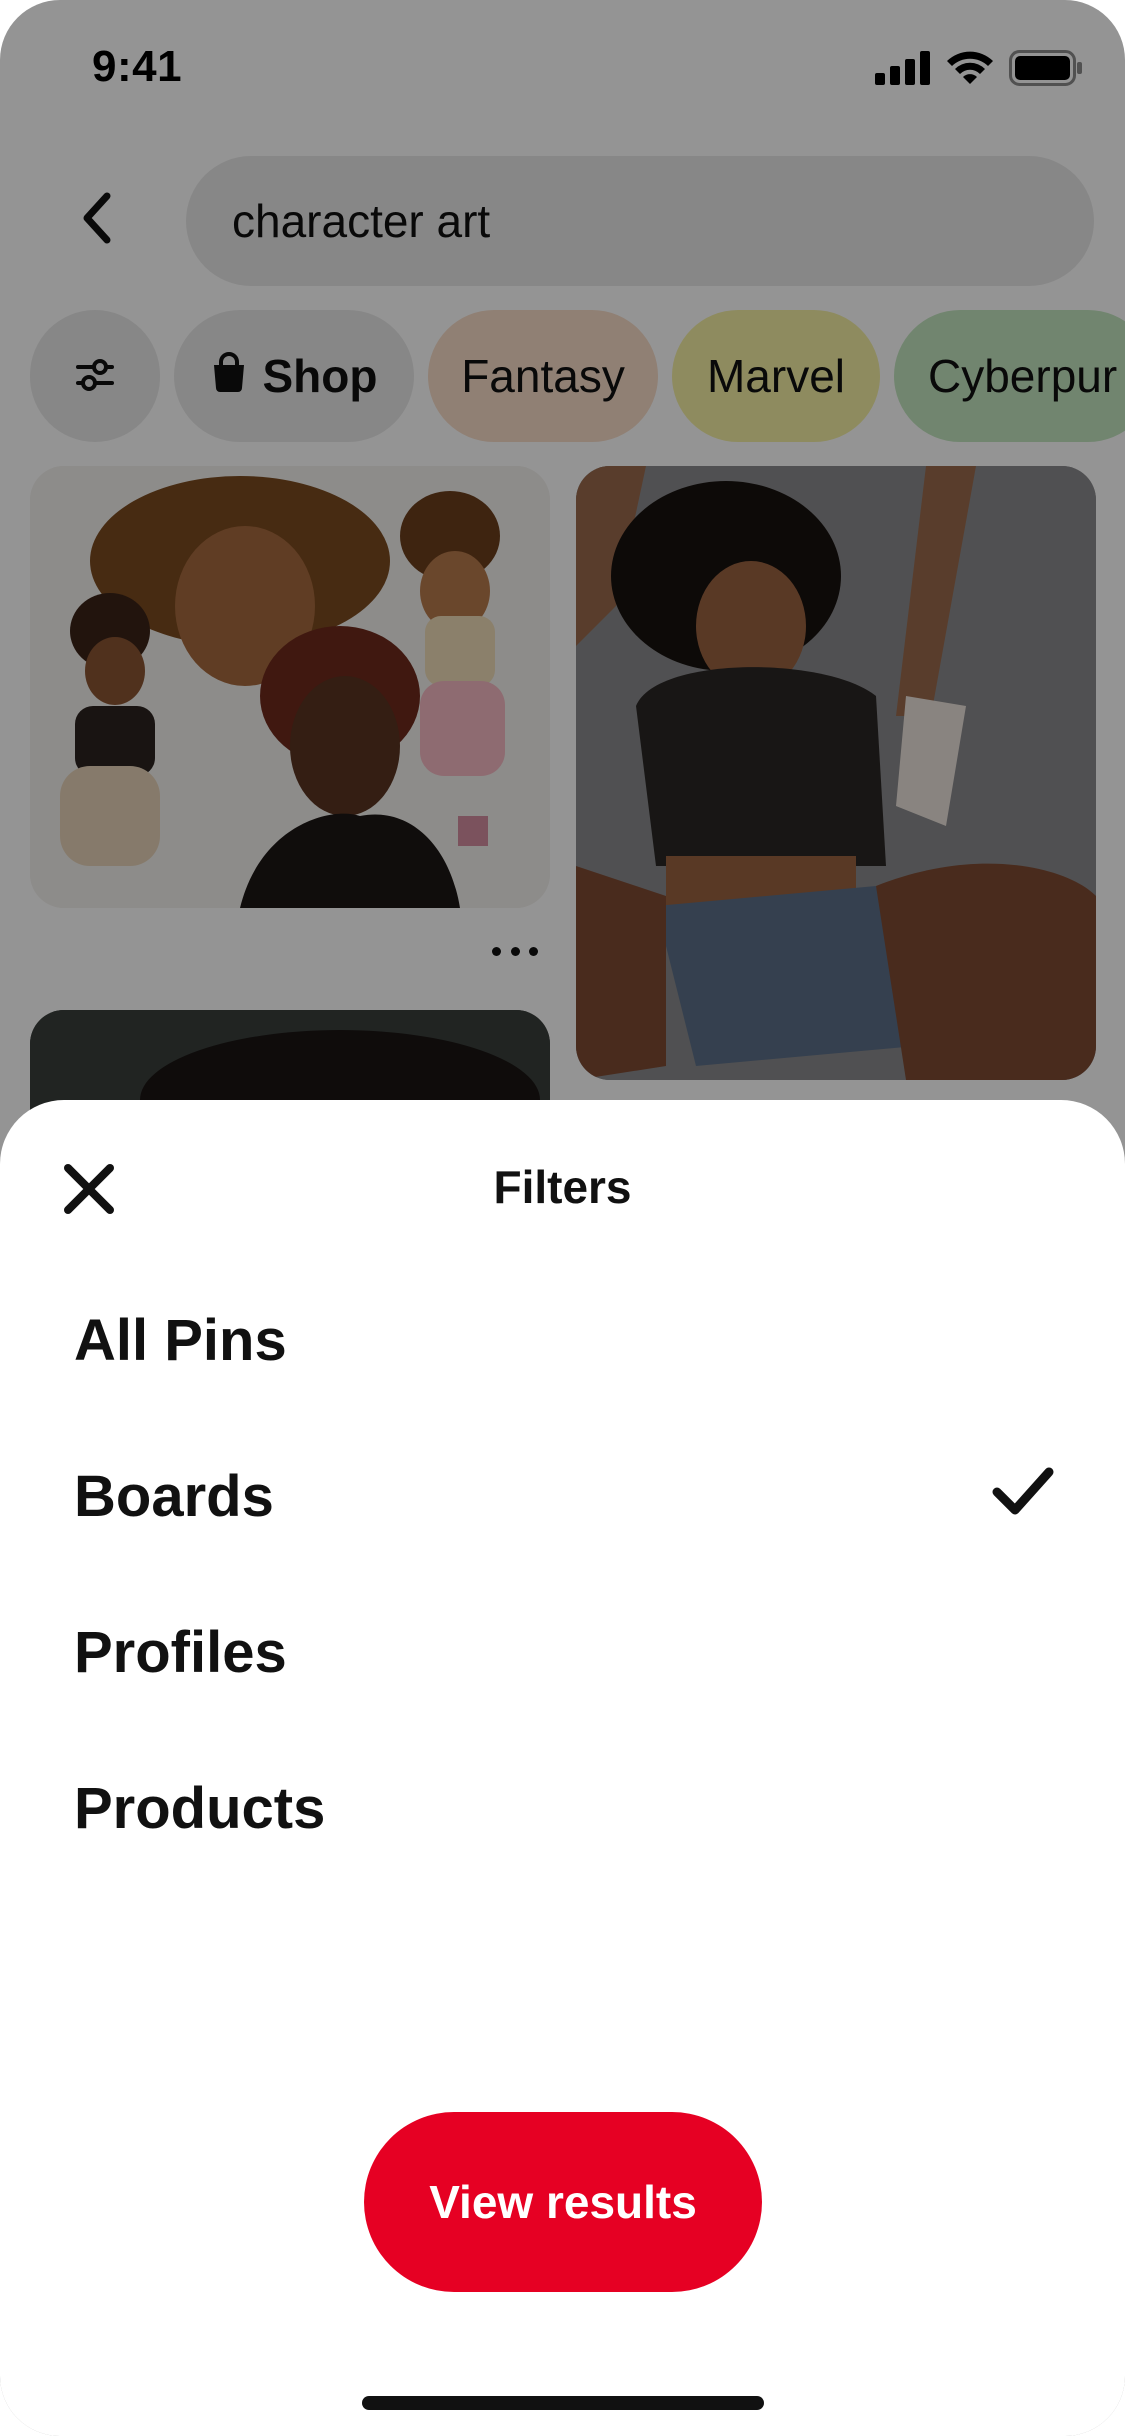 This screenshot has width=1125, height=2436. Describe the element at coordinates (562, 1496) in the screenshot. I see `filter-option-boards: Boards` at that location.